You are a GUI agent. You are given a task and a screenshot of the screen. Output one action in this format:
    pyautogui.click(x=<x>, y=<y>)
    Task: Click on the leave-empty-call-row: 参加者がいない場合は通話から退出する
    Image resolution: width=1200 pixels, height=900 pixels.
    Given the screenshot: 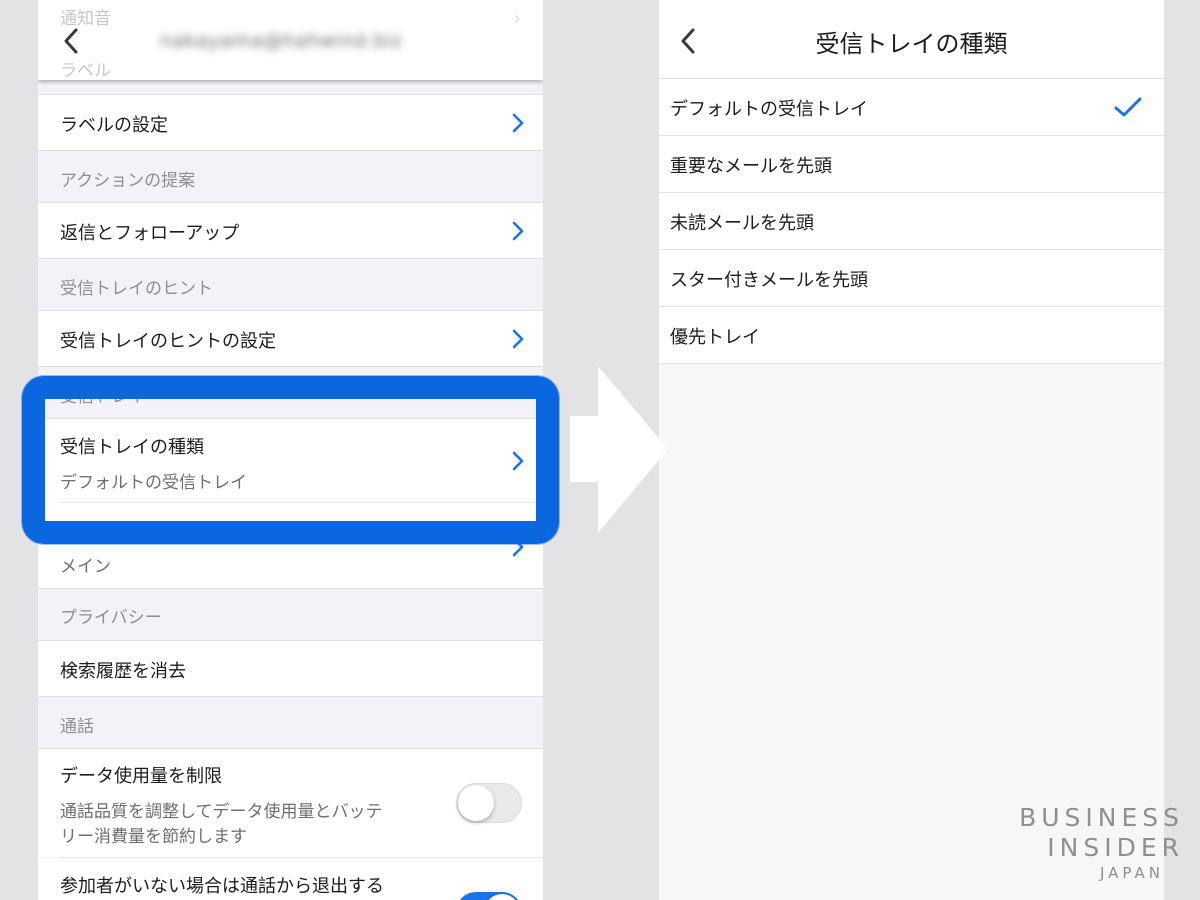 What is the action you would take?
    pyautogui.click(x=290, y=879)
    